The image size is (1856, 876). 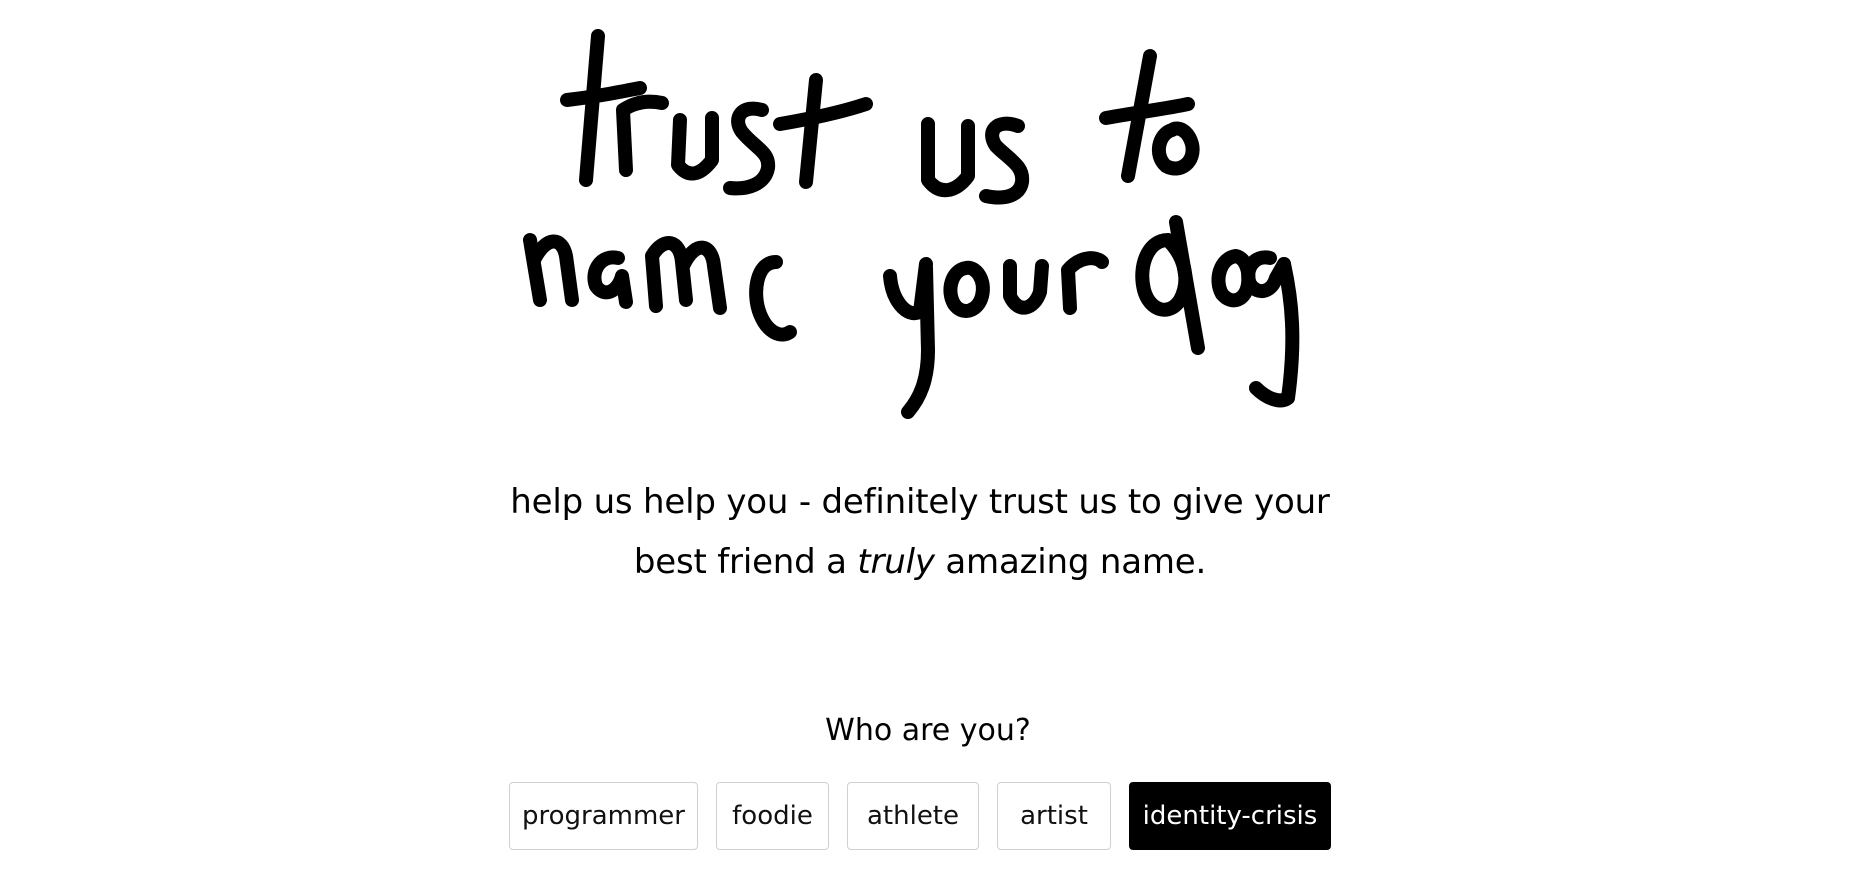 What do you see at coordinates (772, 816) in the screenshot?
I see `choice-foodie-button: foodie` at bounding box center [772, 816].